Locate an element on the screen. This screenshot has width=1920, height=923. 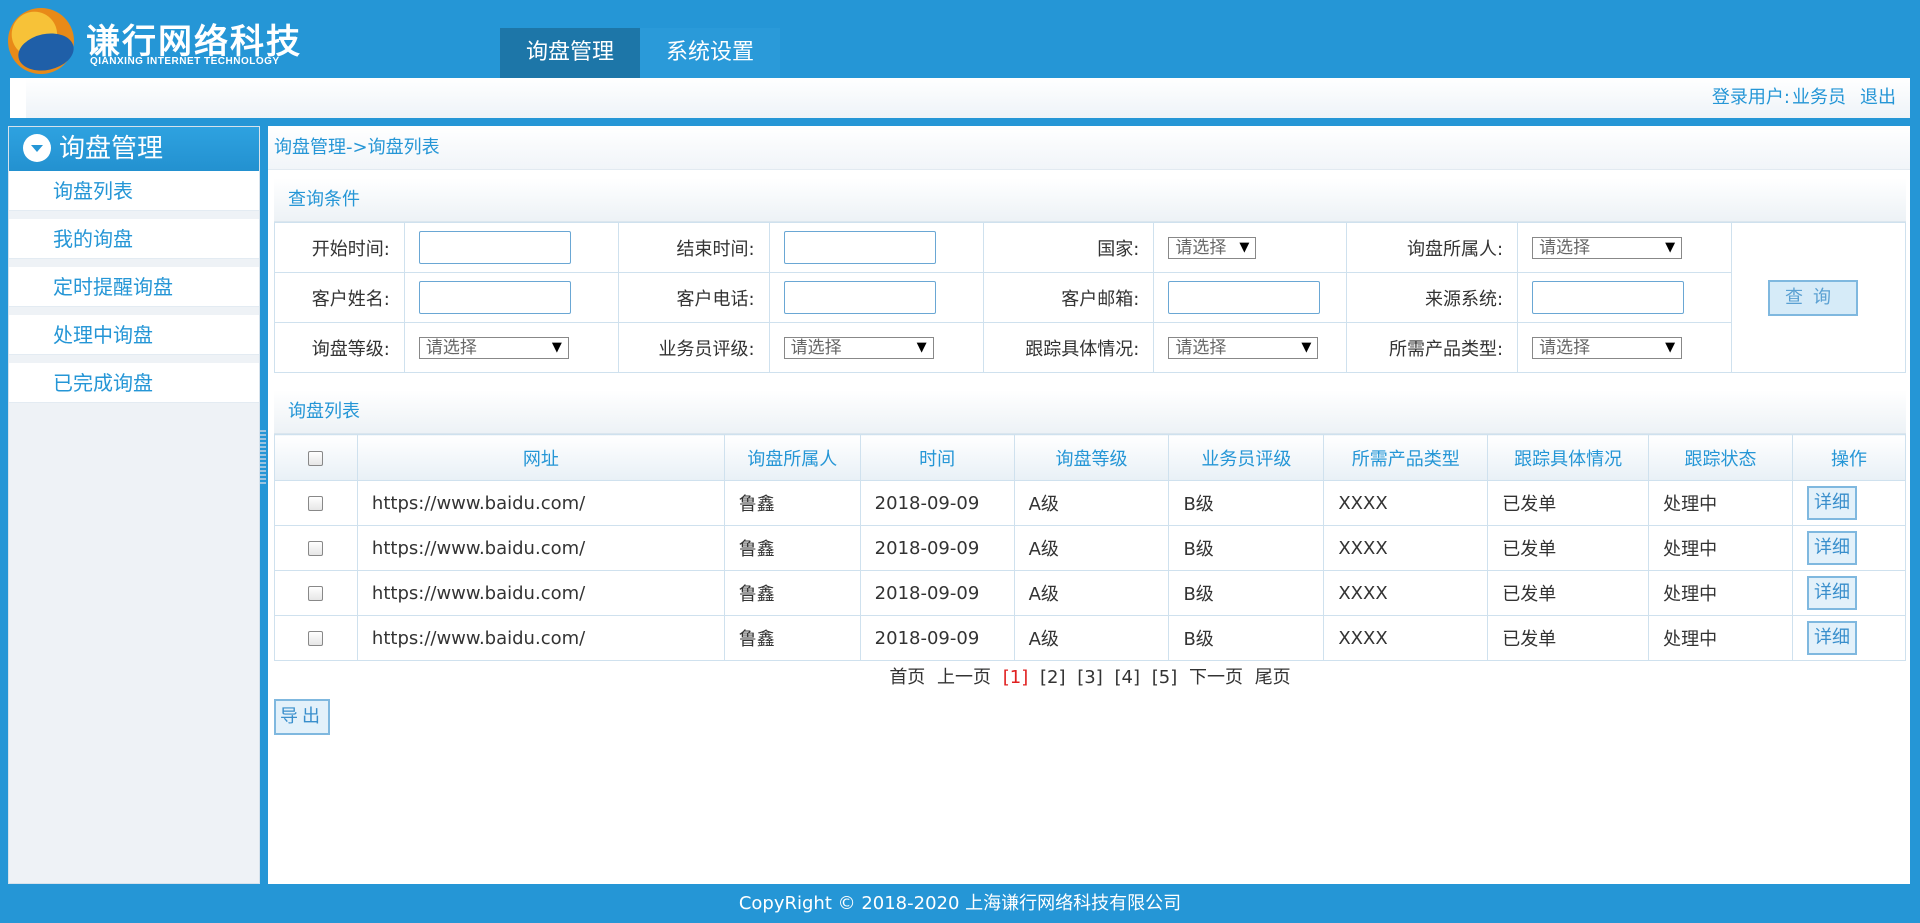
select-all-checkbox is located at coordinates (316, 458).